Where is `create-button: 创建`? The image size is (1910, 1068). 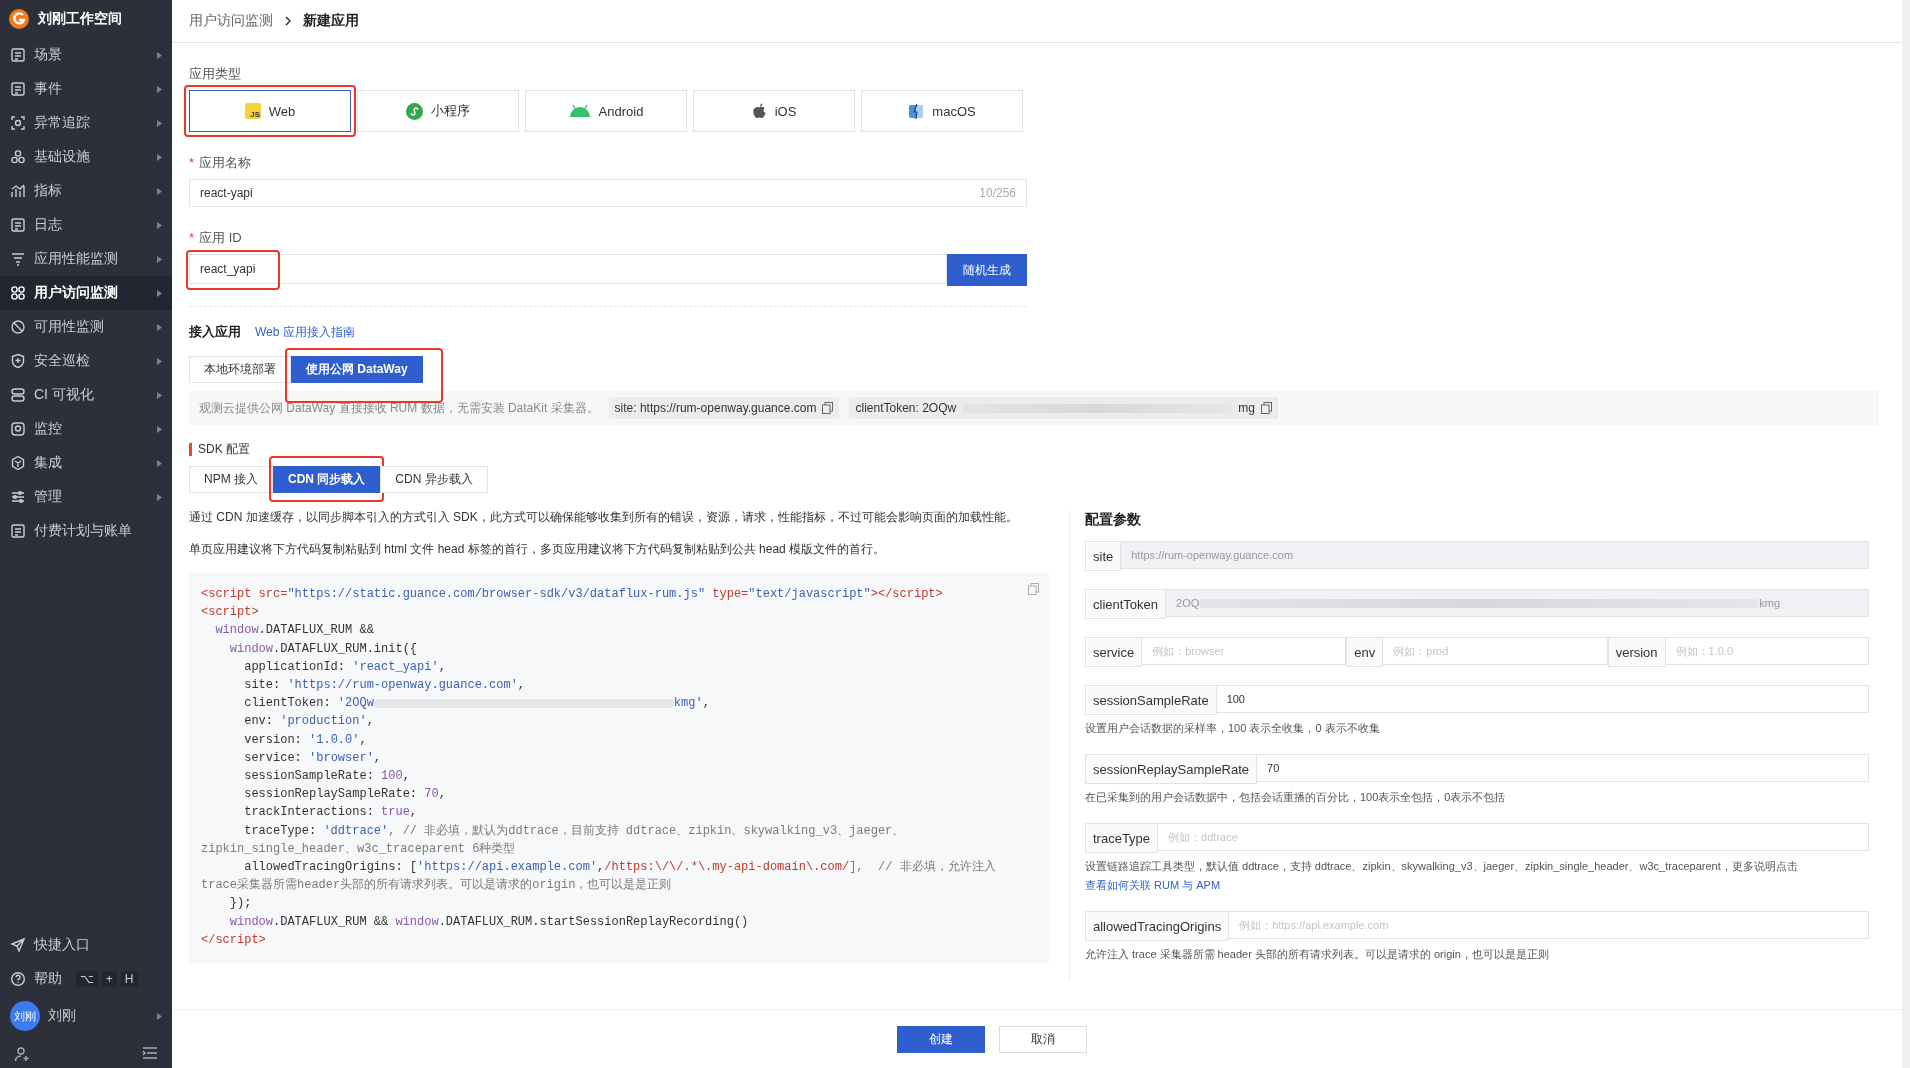 create-button: 创建 is located at coordinates (941, 1039).